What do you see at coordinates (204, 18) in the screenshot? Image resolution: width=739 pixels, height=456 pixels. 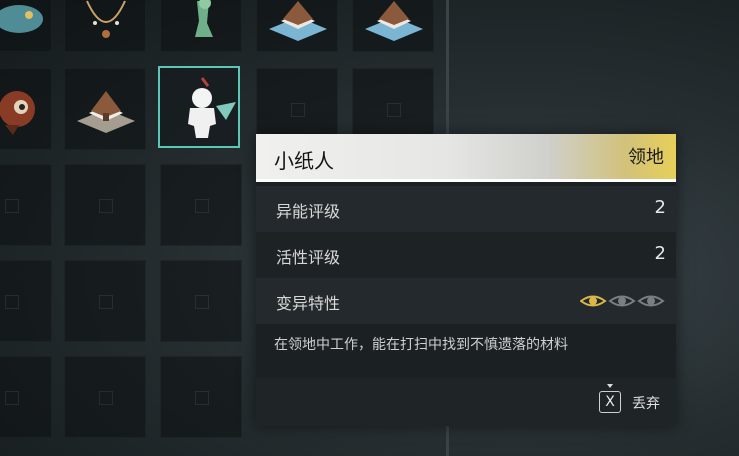 I see `green-dragon-figure-icon` at bounding box center [204, 18].